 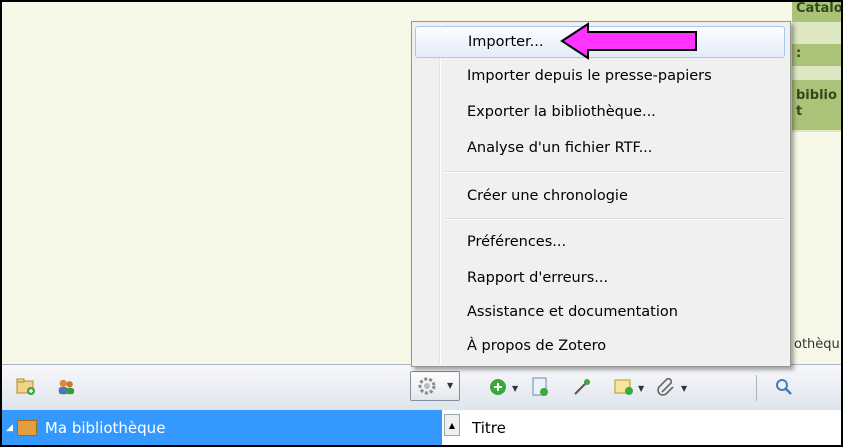 I want to click on new-group-icon, so click(x=66, y=387).